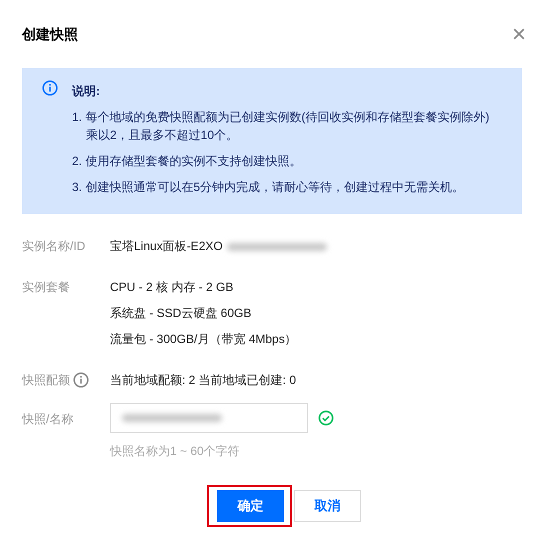 This screenshot has width=544, height=546. I want to click on field-value: 宝塔Linux面板-E2XO, so click(166, 246).